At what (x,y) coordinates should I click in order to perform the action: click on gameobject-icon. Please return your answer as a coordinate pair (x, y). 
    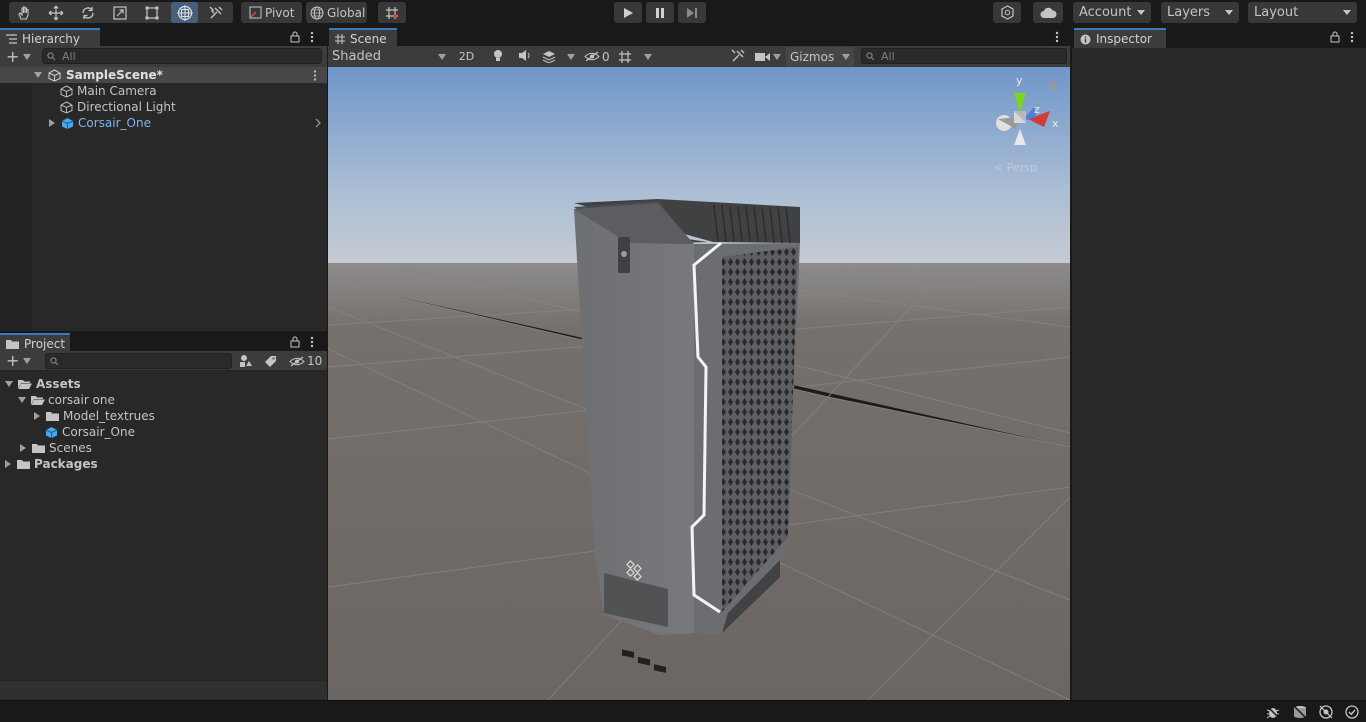
    Looking at the image, I should click on (66, 107).